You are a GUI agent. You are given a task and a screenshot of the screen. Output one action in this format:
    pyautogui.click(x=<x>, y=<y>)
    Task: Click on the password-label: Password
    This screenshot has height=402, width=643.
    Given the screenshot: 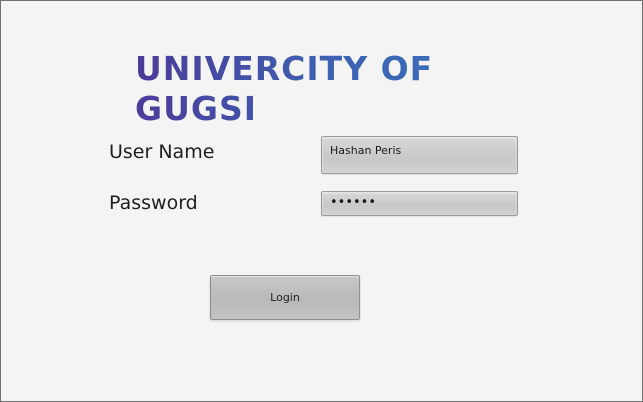 What is the action you would take?
    pyautogui.click(x=153, y=203)
    